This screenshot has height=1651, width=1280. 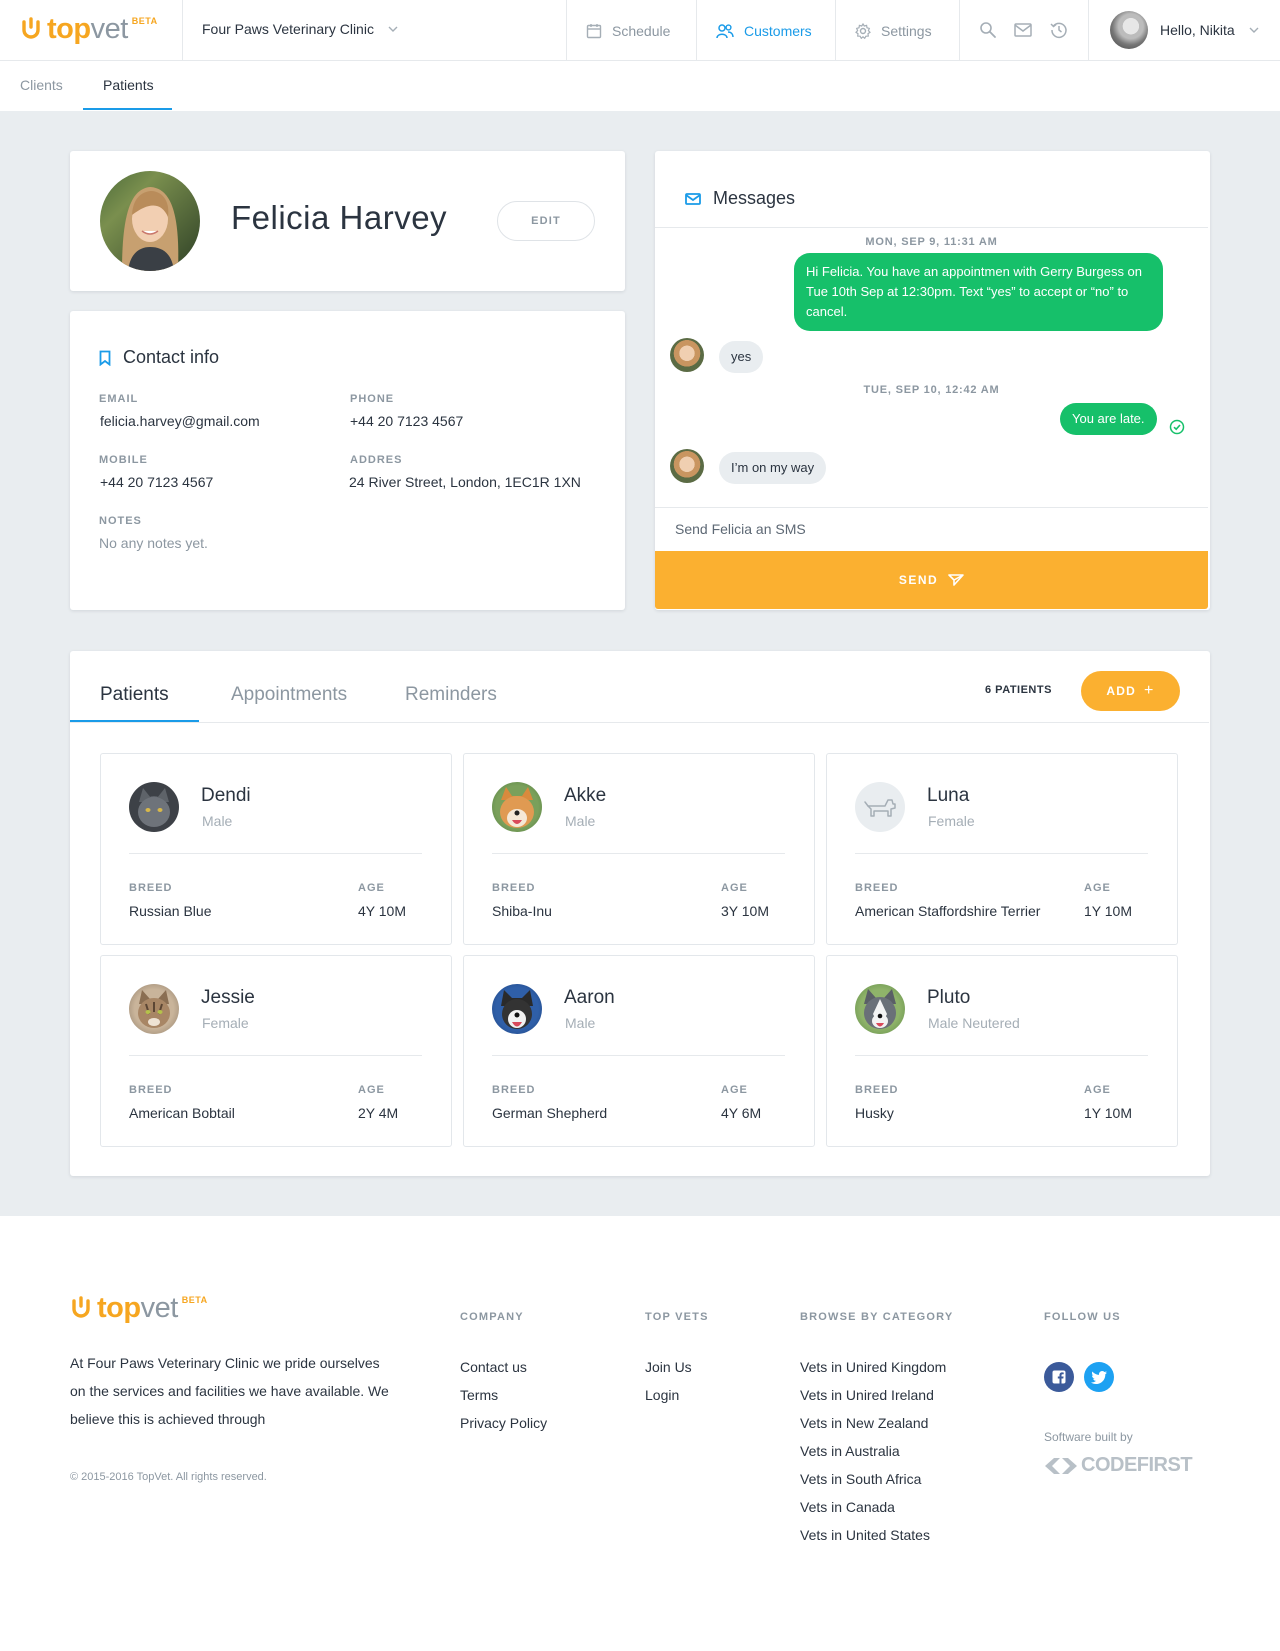 I want to click on clinic-selector: Four Paws Veterinary Clinic, so click(x=300, y=29).